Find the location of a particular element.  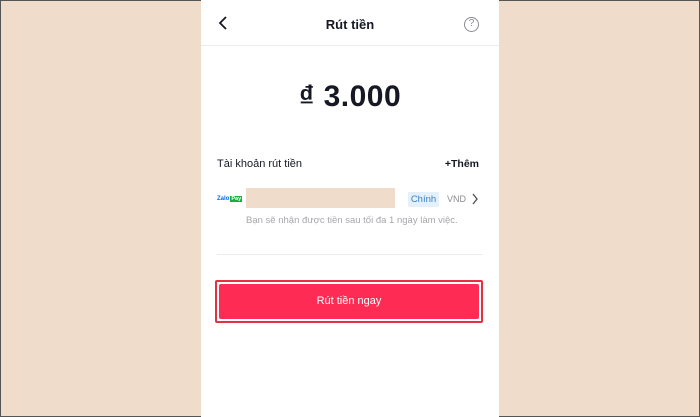

primary-account-badge: Chính is located at coordinates (423, 199).